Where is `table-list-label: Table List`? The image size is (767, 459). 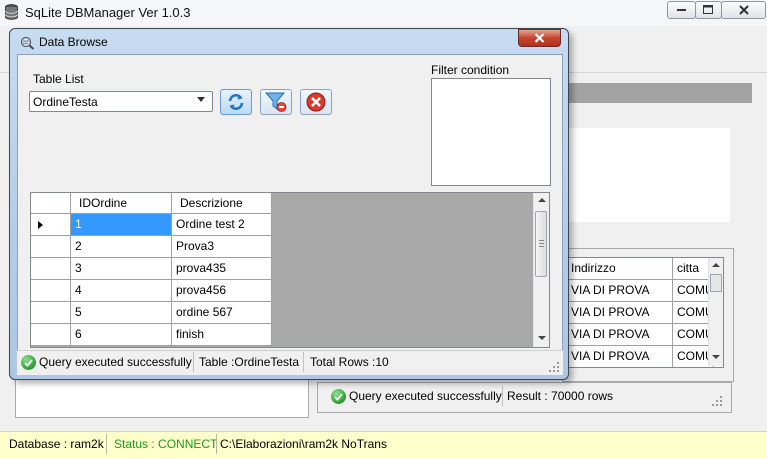 table-list-label: Table List is located at coordinates (58, 79).